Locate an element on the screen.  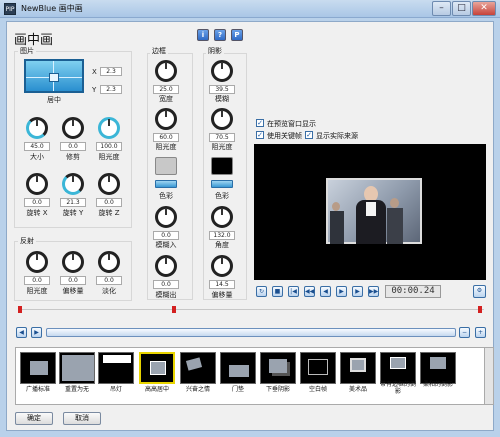
go-to-start-button: |◀ is located at coordinates (293, 291).